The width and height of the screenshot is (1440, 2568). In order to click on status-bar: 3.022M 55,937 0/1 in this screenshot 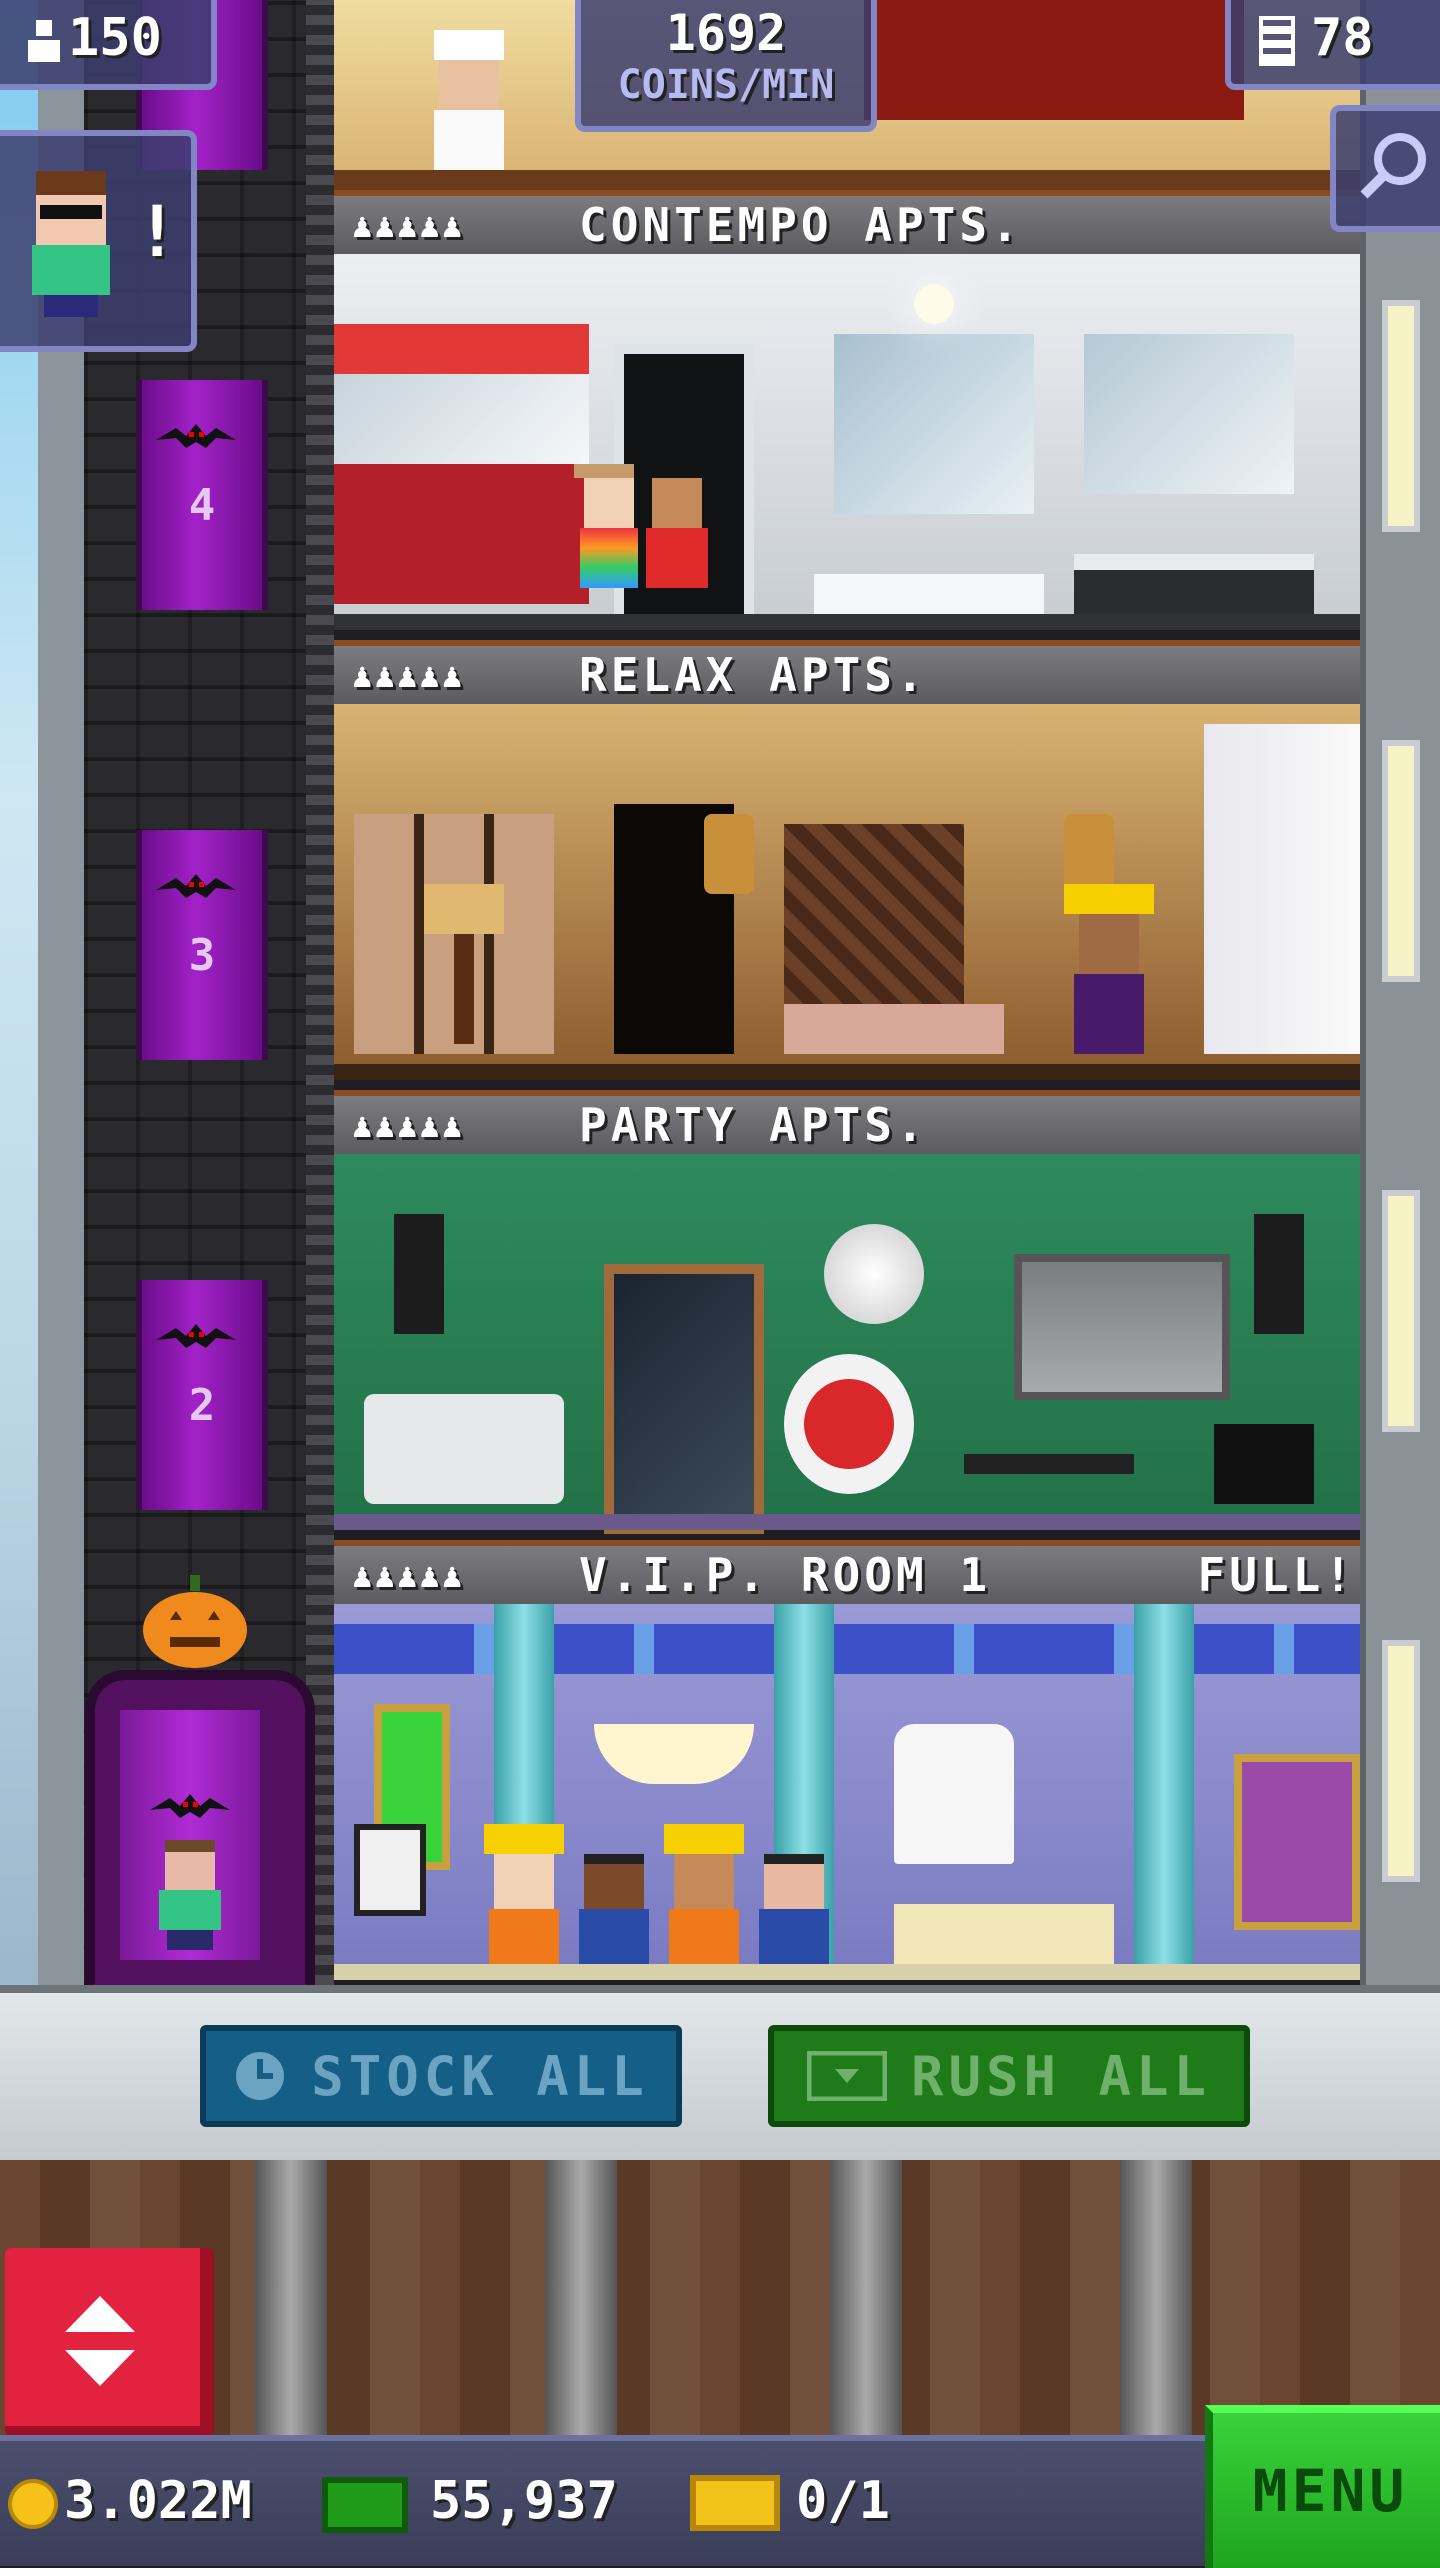, I will do `click(602, 2500)`.